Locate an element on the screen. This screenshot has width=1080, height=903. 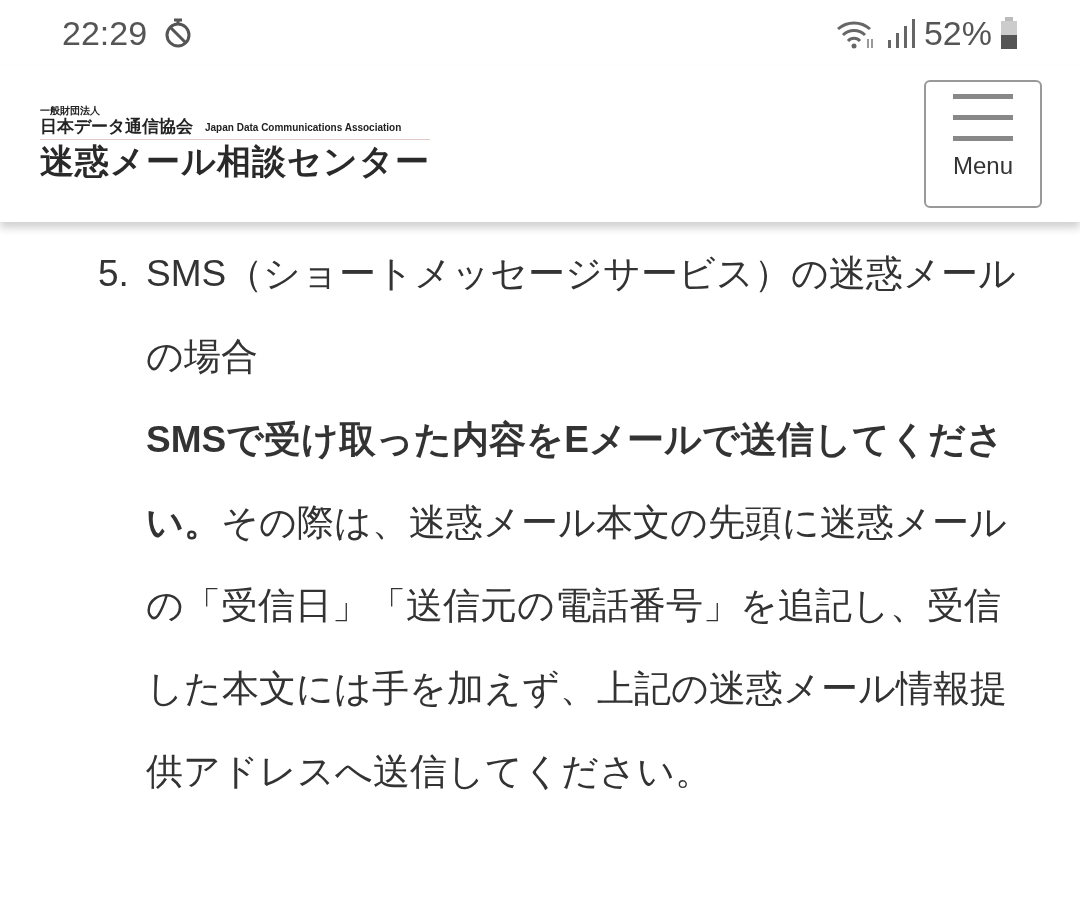
menu-button: Menu is located at coordinates (983, 144).